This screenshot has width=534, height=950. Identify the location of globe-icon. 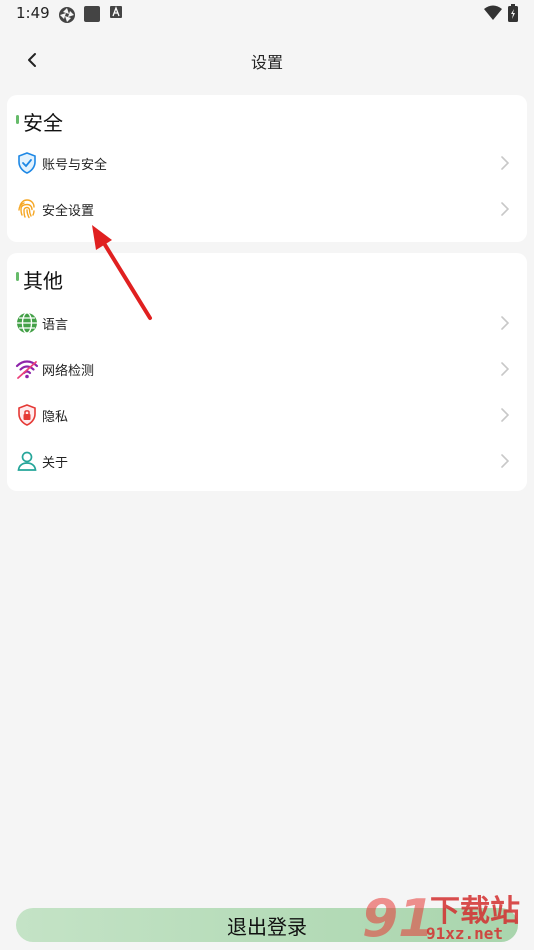
(27, 323).